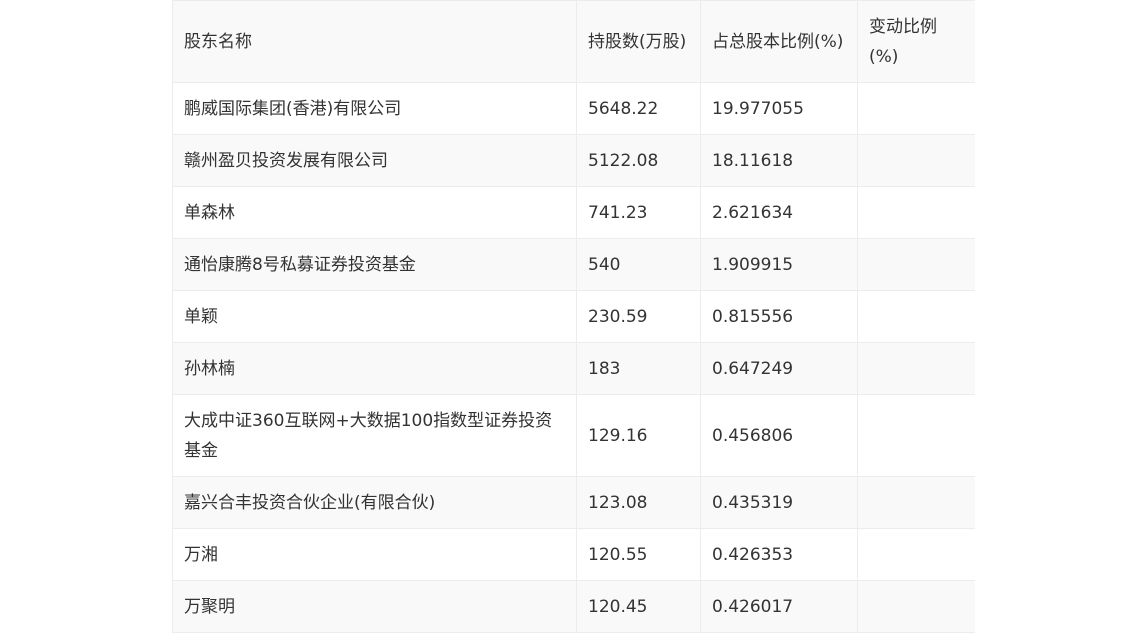 The image size is (1147, 635). I want to click on header-change-ratio: 变动比例(%), so click(916, 41).